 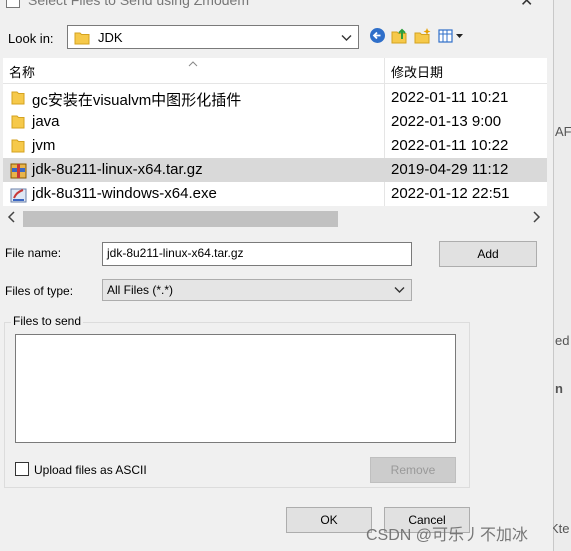 I want to click on files-of-type-label: Files of type:, so click(x=39, y=291).